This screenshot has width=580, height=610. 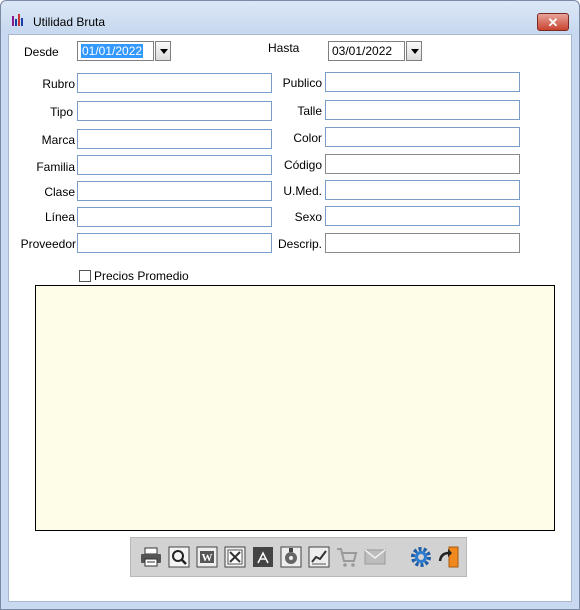 What do you see at coordinates (422, 137) in the screenshot?
I see `color-input` at bounding box center [422, 137].